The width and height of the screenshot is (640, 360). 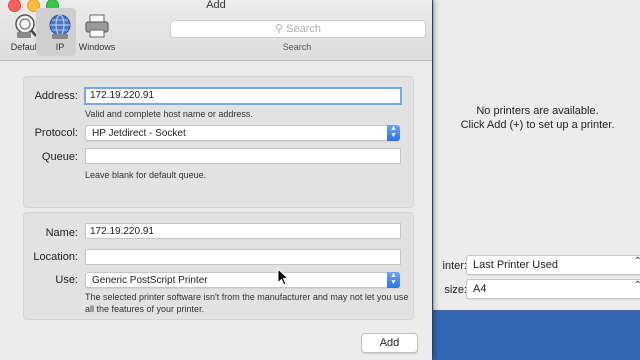 What do you see at coordinates (303, 29) in the screenshot?
I see `search-placeholder: Search` at bounding box center [303, 29].